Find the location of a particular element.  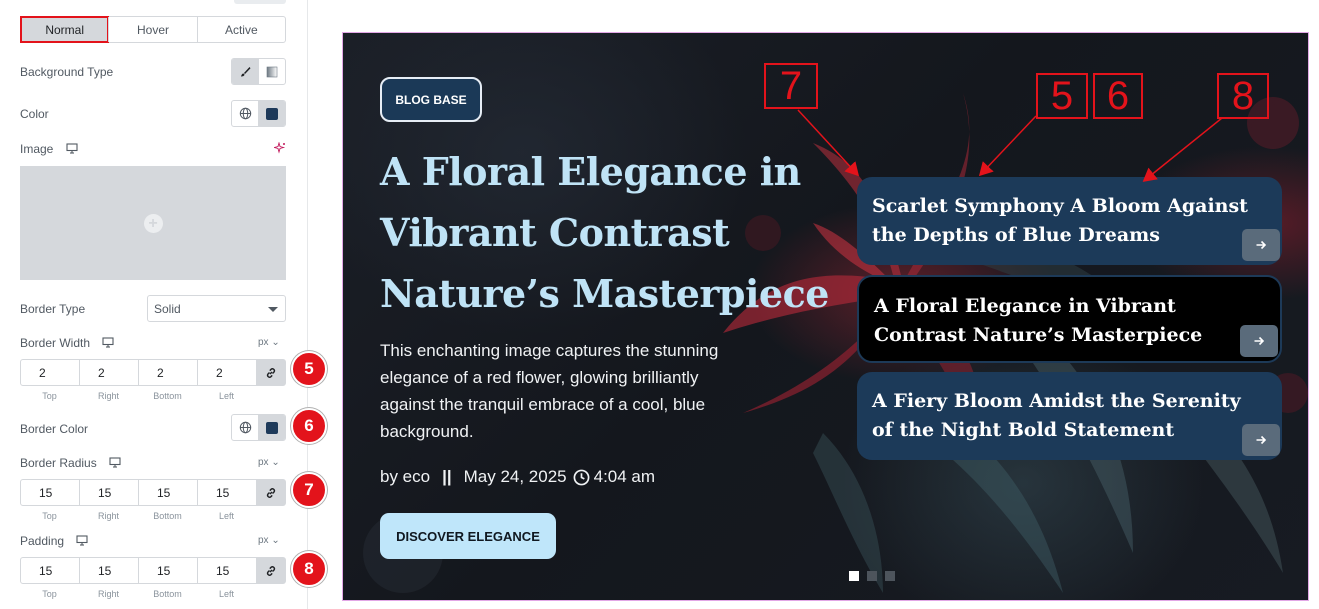

image-picker: + is located at coordinates (153, 223).